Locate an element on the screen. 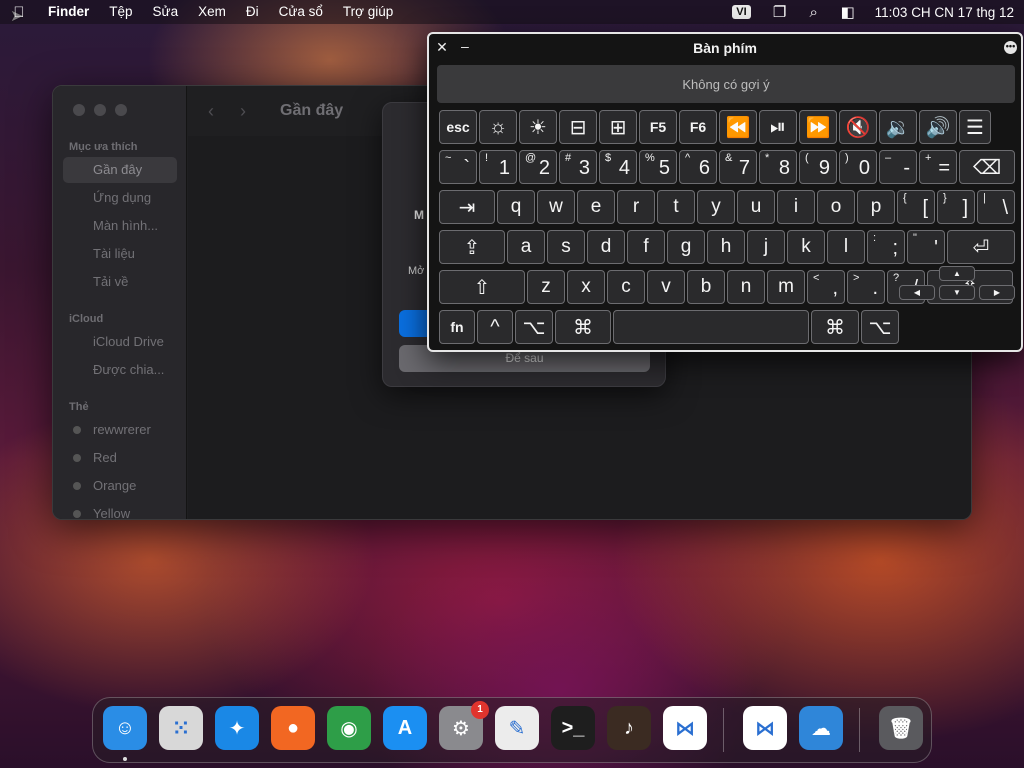 This screenshot has width=1024, height=768. key-8: * 8 is located at coordinates (778, 167).